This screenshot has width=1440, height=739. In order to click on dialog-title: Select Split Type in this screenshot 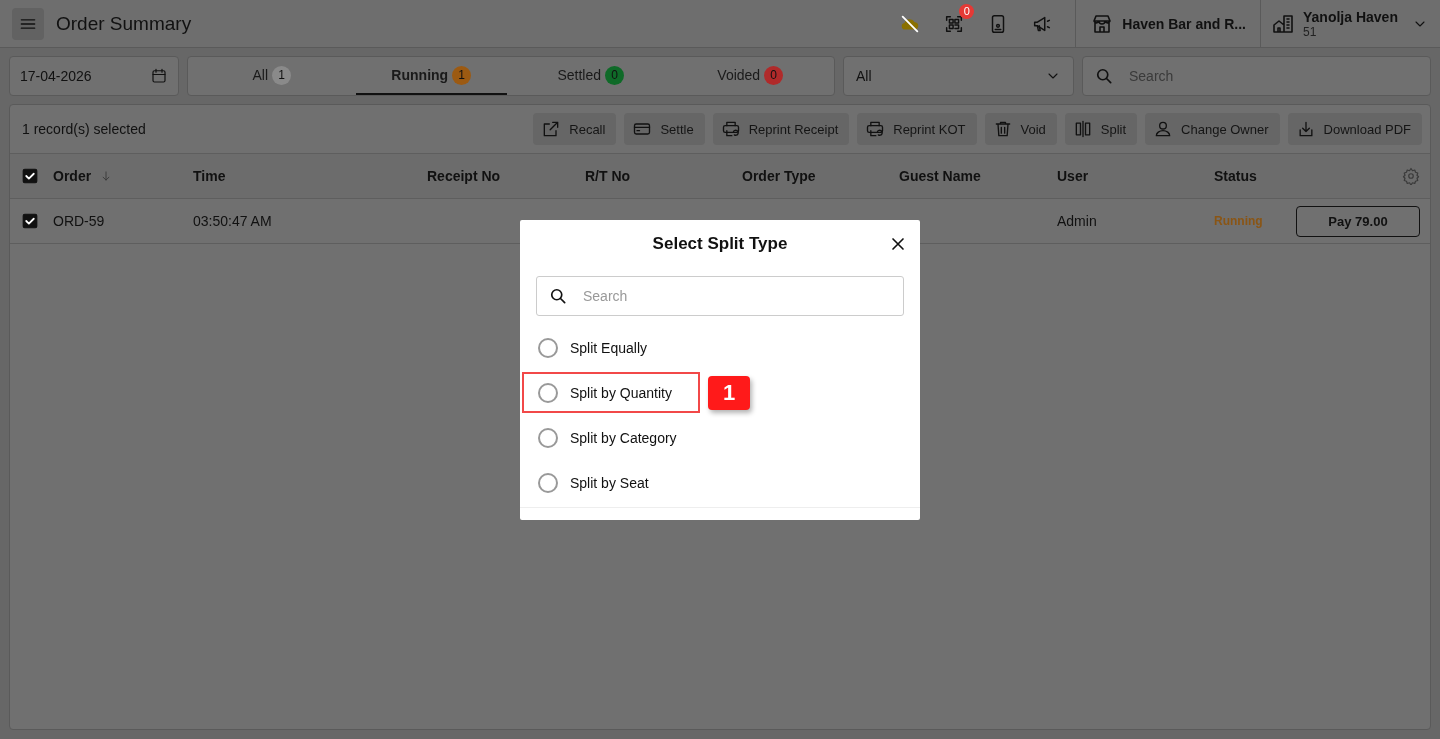, I will do `click(720, 244)`.